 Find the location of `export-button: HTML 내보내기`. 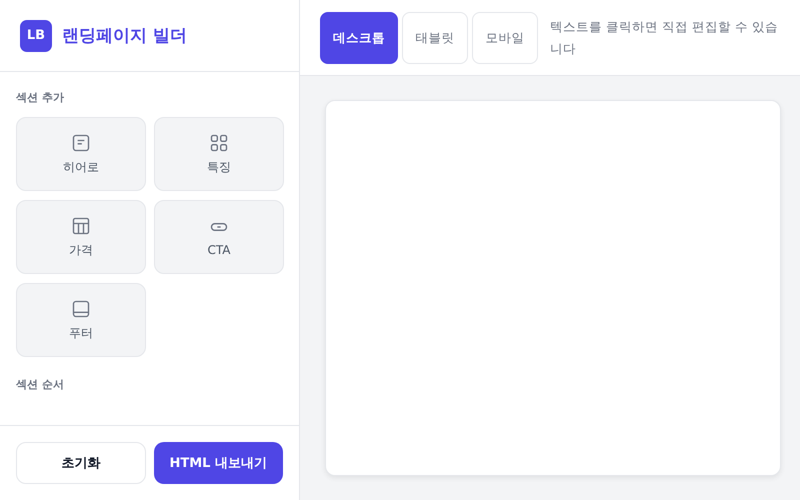

export-button: HTML 내보내기 is located at coordinates (218, 463).